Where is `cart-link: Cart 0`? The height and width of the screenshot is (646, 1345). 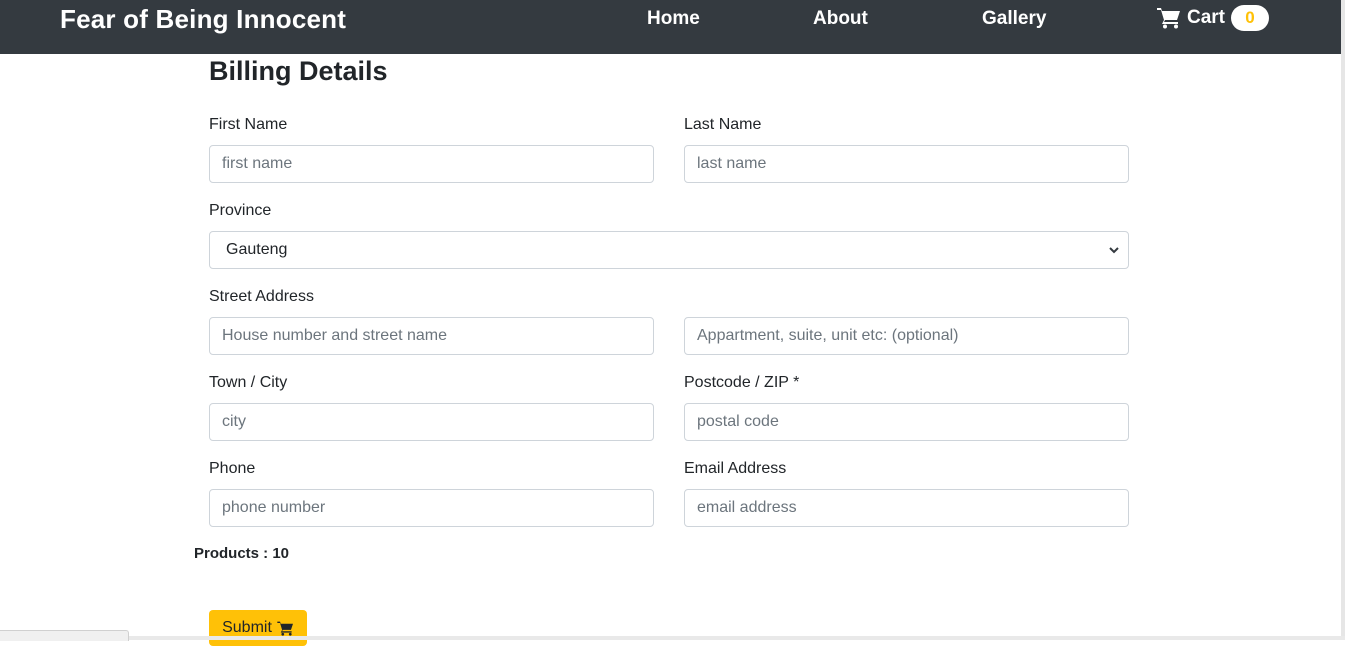 cart-link: Cart 0 is located at coordinates (1213, 18).